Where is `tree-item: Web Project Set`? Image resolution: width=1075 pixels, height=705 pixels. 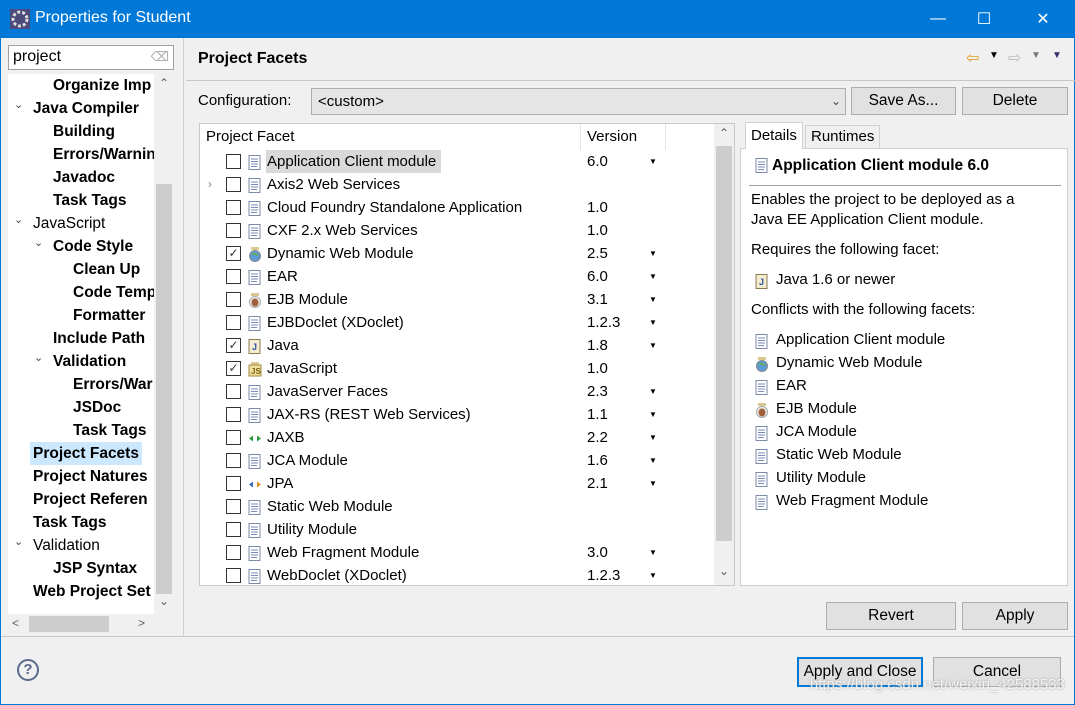
tree-item: Web Project Set is located at coordinates (92, 591).